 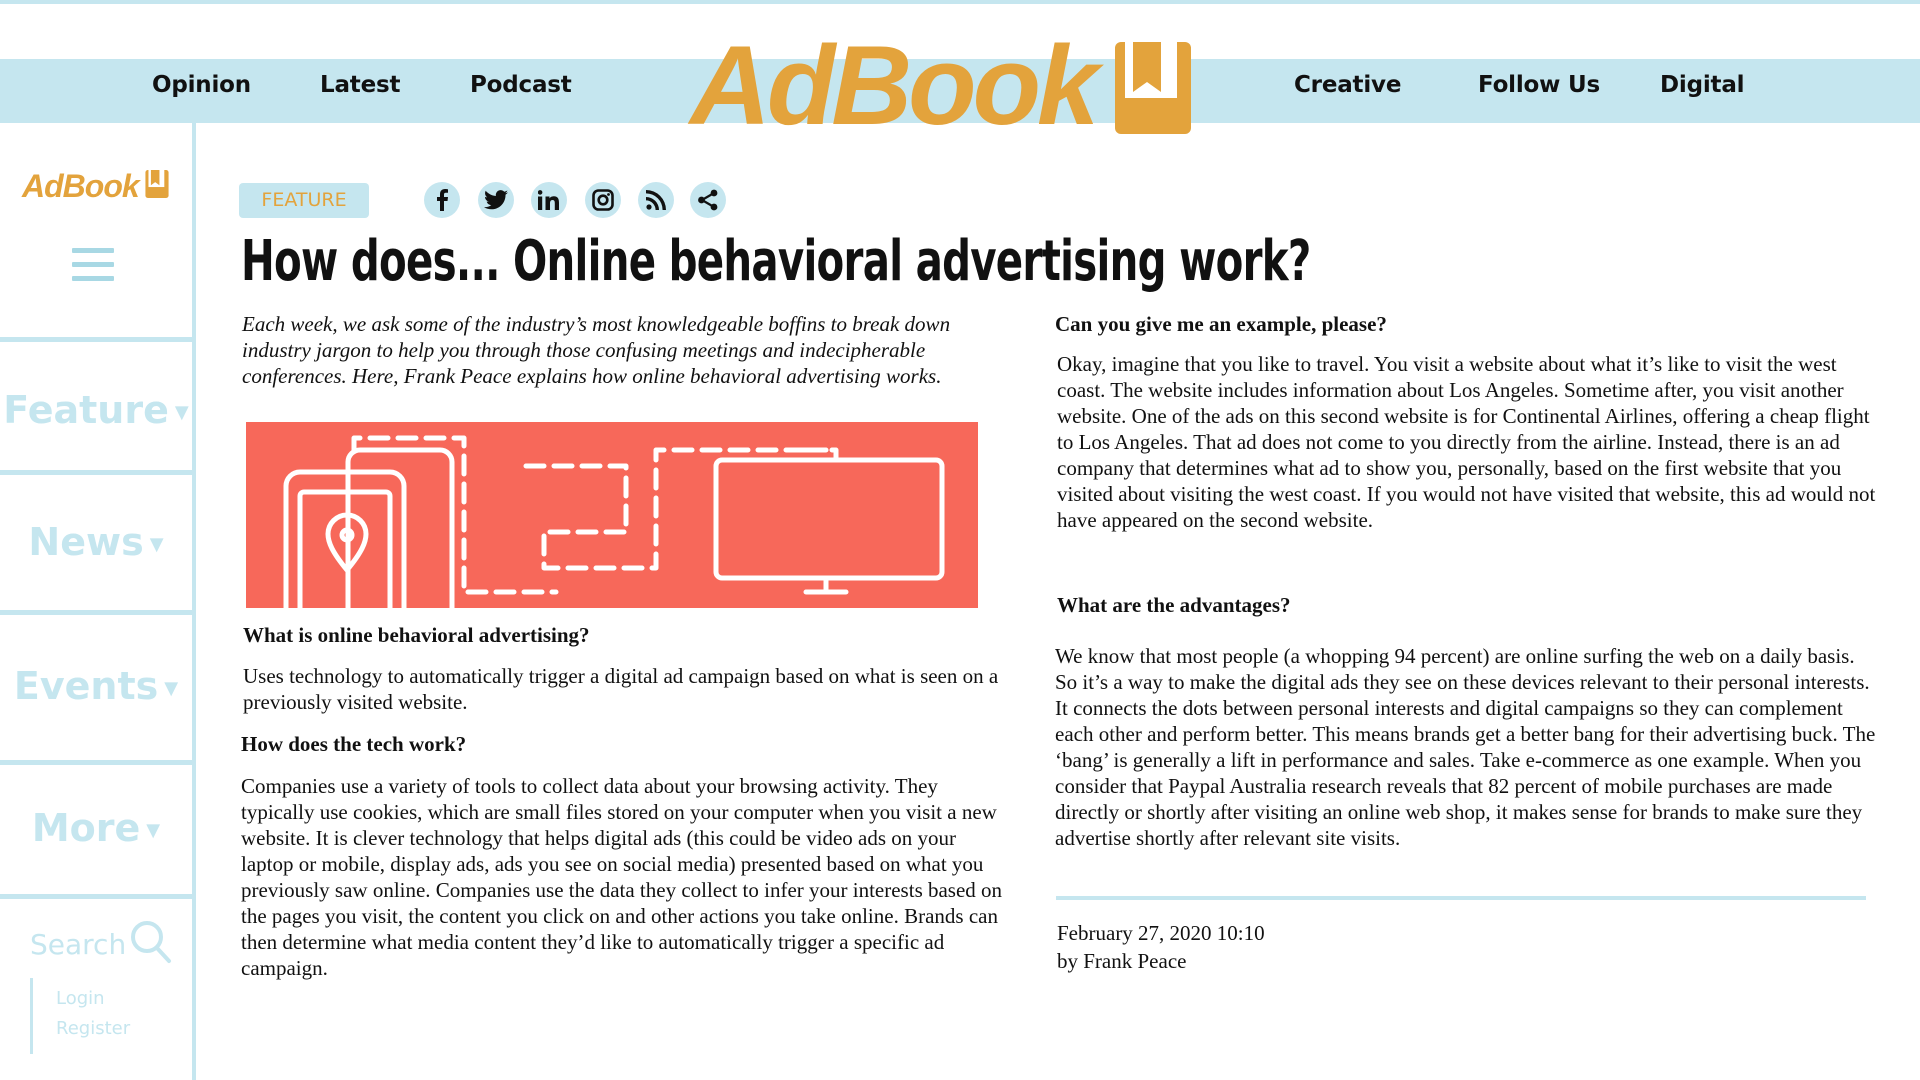 What do you see at coordinates (496, 200) in the screenshot?
I see `twitter-icon` at bounding box center [496, 200].